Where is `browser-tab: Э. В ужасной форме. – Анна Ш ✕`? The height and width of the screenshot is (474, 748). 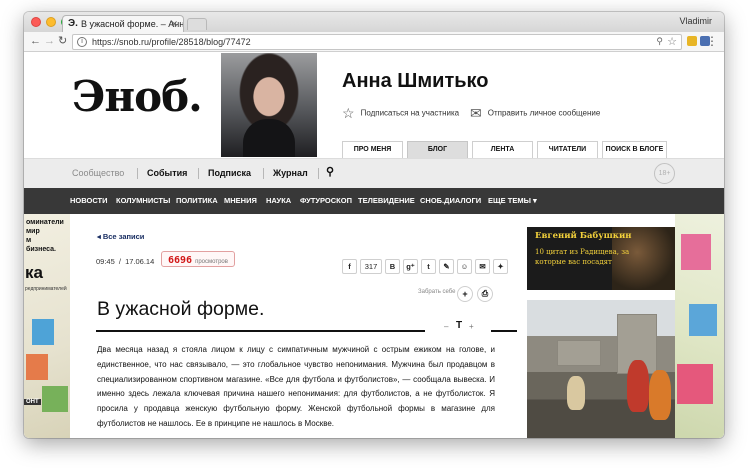
browser-tab: Э. В ужасной форме. – Анна Ш ✕ is located at coordinates (123, 24).